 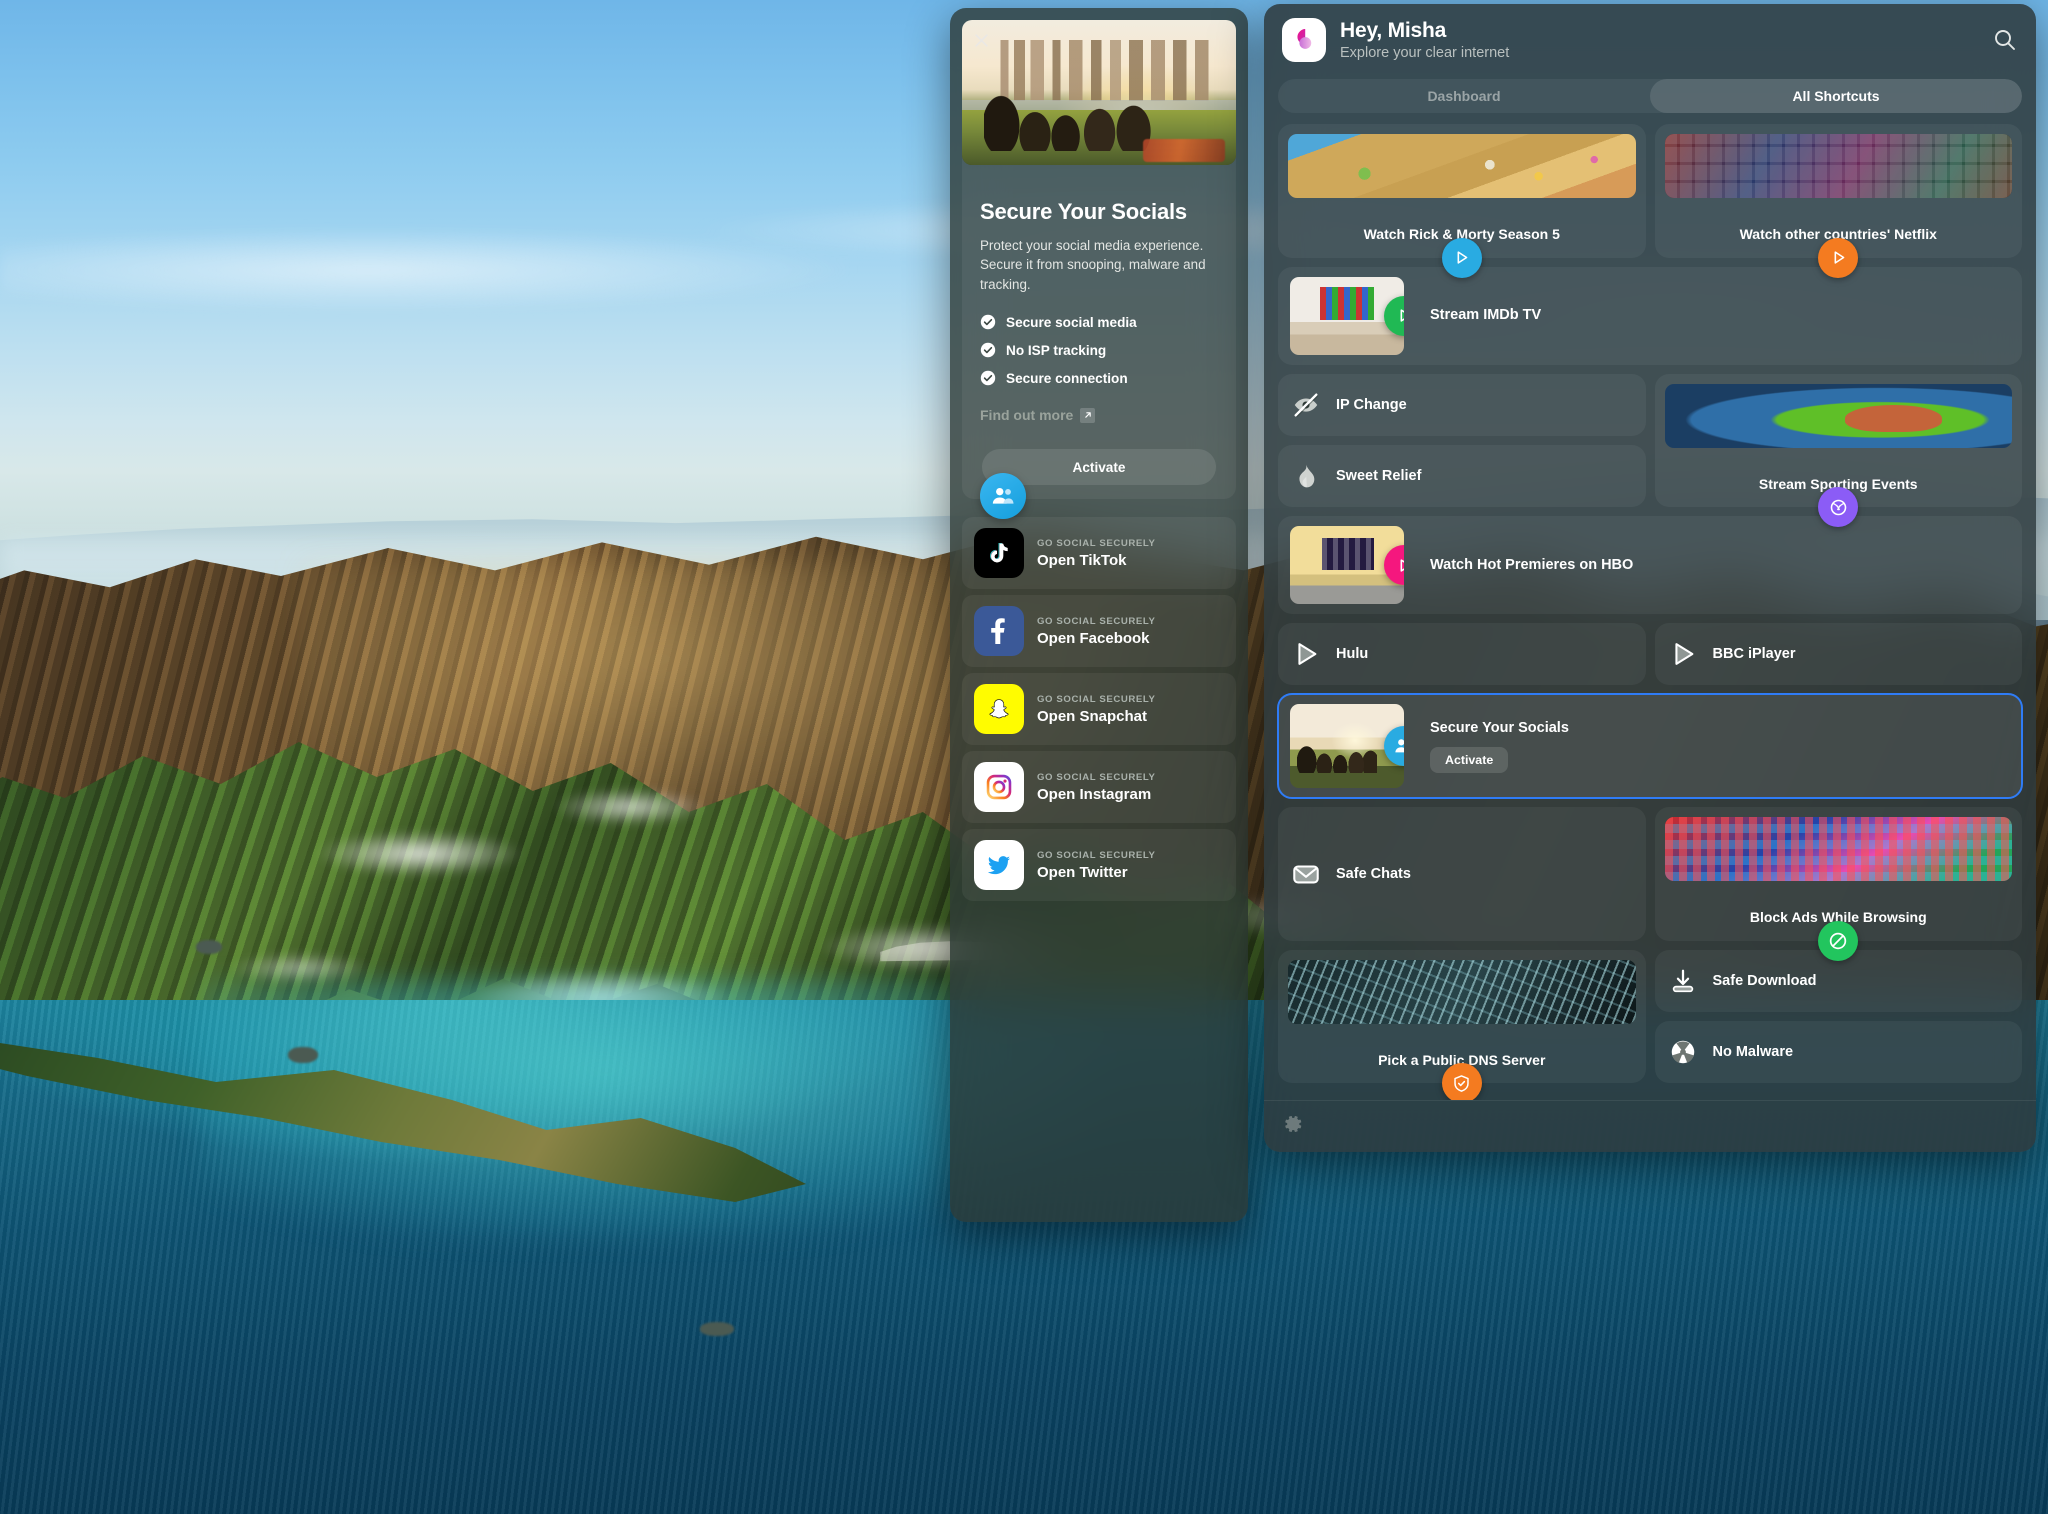 I want to click on detail-hero-image, so click(x=1099, y=92).